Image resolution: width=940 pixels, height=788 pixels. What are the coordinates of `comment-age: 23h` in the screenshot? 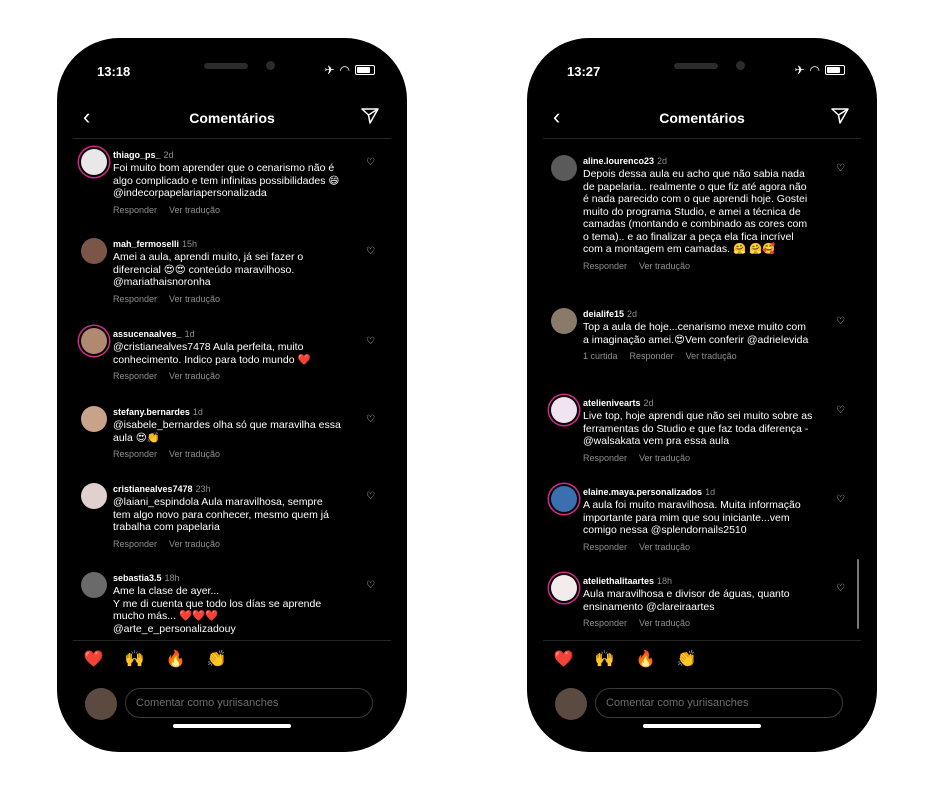 It's located at (203, 489).